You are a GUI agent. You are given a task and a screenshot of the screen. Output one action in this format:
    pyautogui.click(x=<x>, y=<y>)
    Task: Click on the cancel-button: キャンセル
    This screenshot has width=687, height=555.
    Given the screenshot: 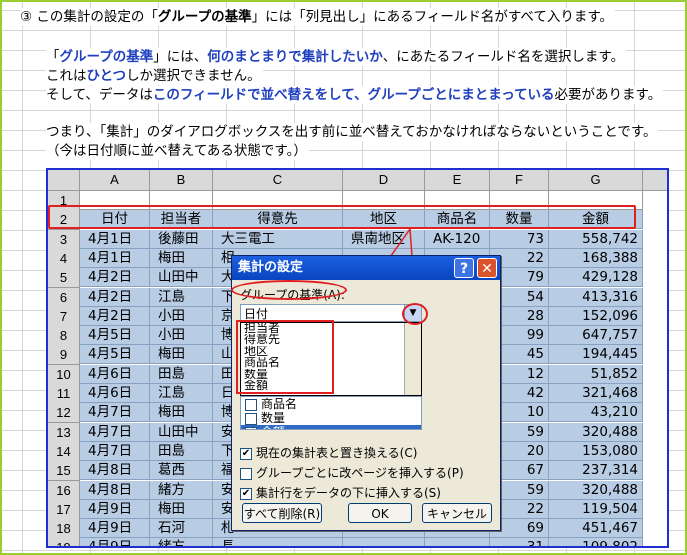 What is the action you would take?
    pyautogui.click(x=457, y=513)
    